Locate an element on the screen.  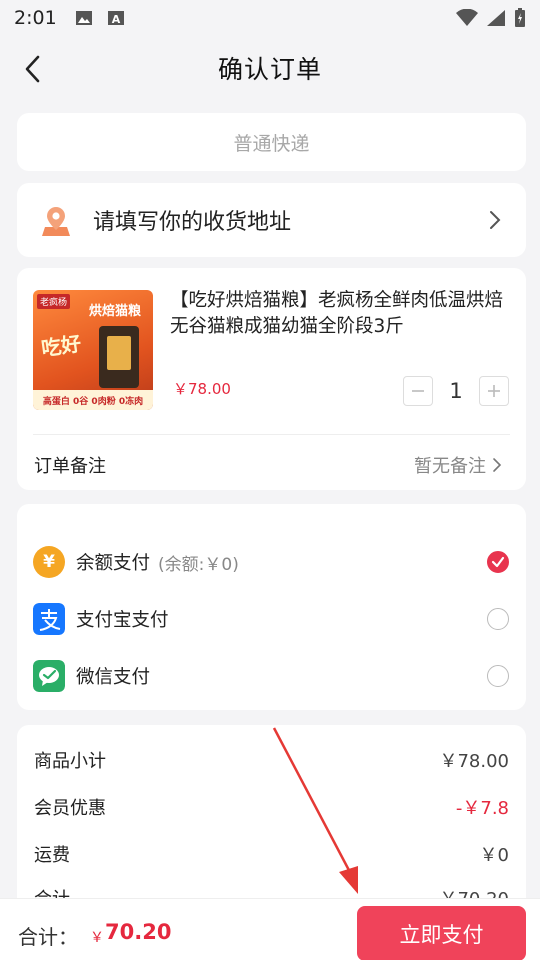
summary-value: -￥7.8 is located at coordinates (482, 808).